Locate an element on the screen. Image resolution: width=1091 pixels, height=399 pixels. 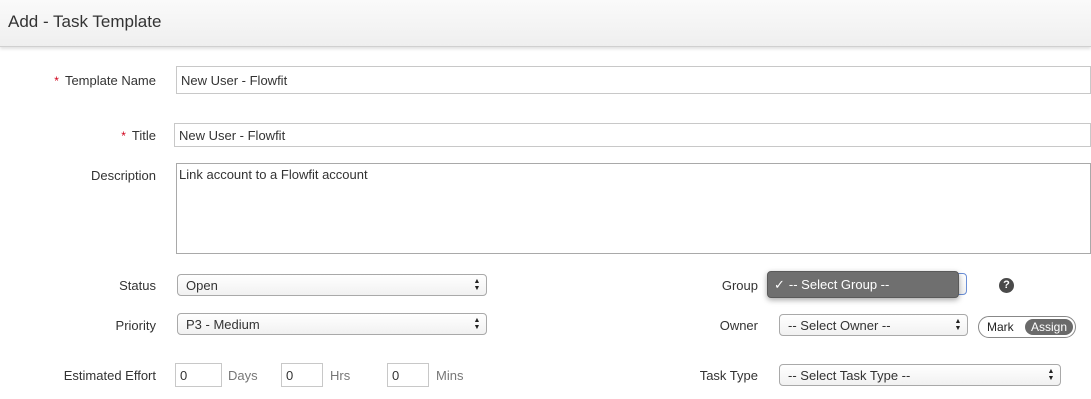
estimated-effort-label: Estimated Effort is located at coordinates (109, 375).